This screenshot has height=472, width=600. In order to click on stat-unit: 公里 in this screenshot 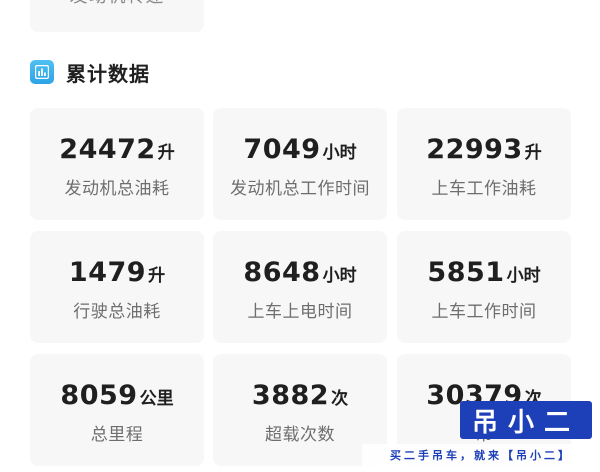, I will do `click(156, 399)`.